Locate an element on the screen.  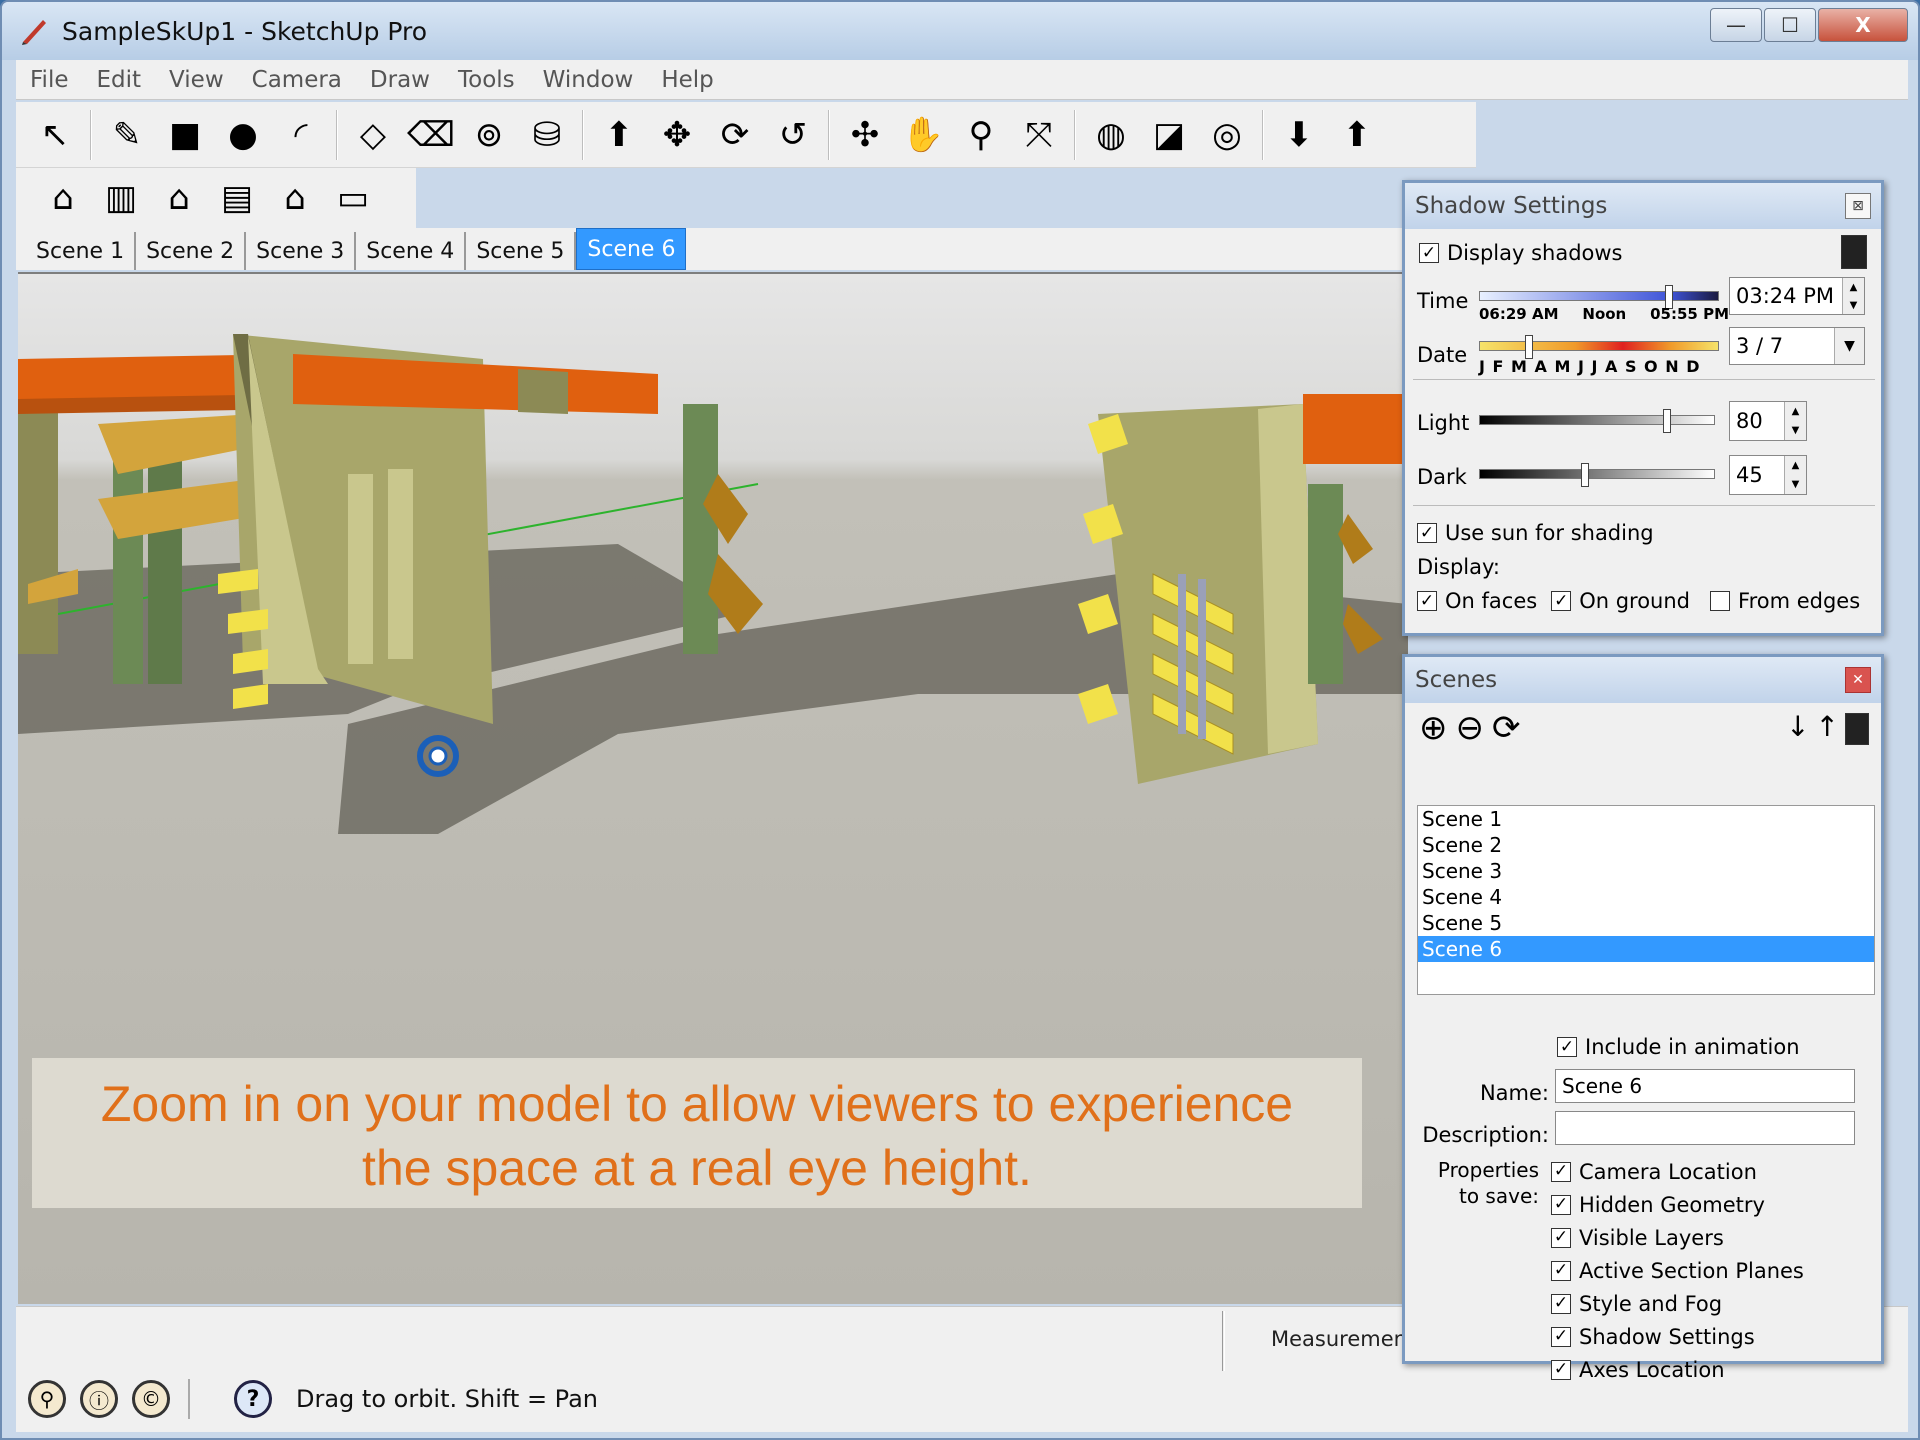
close-button: X is located at coordinates (1863, 25).